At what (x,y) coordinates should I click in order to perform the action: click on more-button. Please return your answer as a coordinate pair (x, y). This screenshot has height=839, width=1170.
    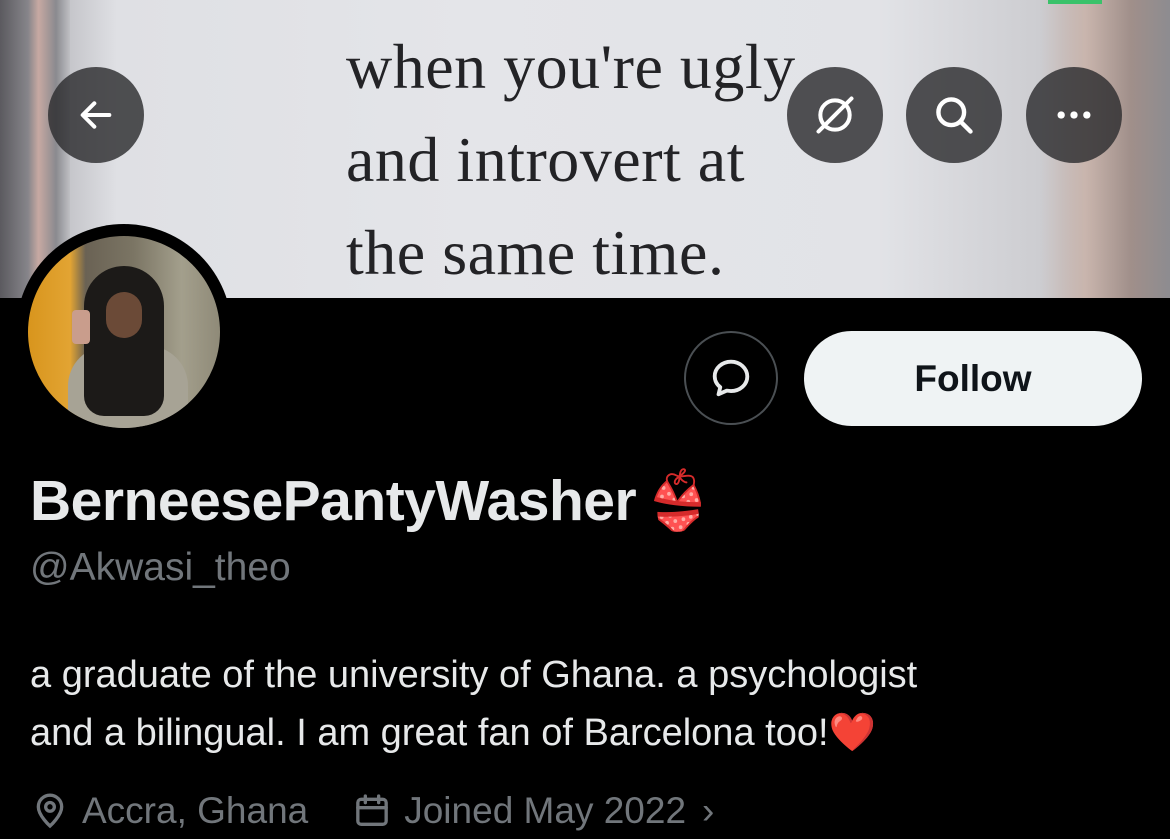
    Looking at the image, I should click on (1074, 115).